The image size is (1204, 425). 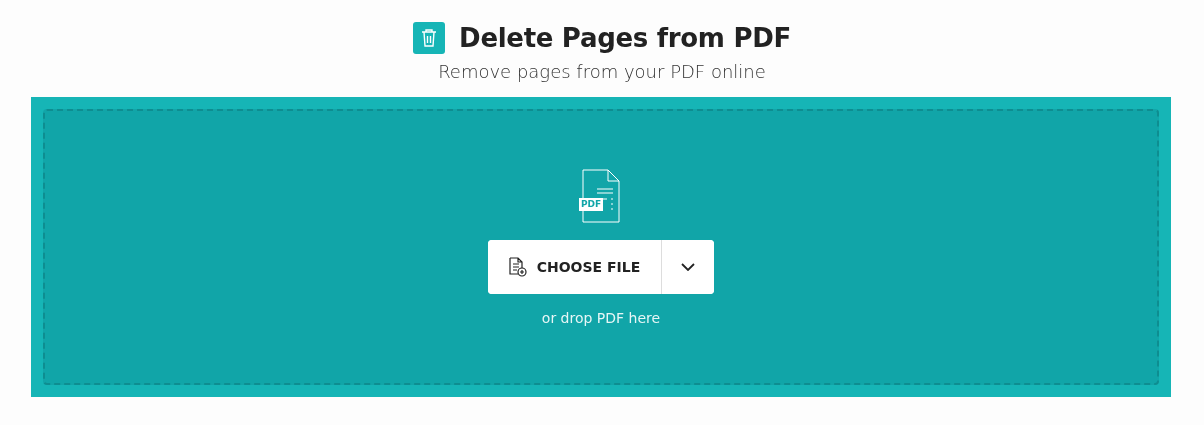 What do you see at coordinates (517, 267) in the screenshot?
I see `add-file-icon` at bounding box center [517, 267].